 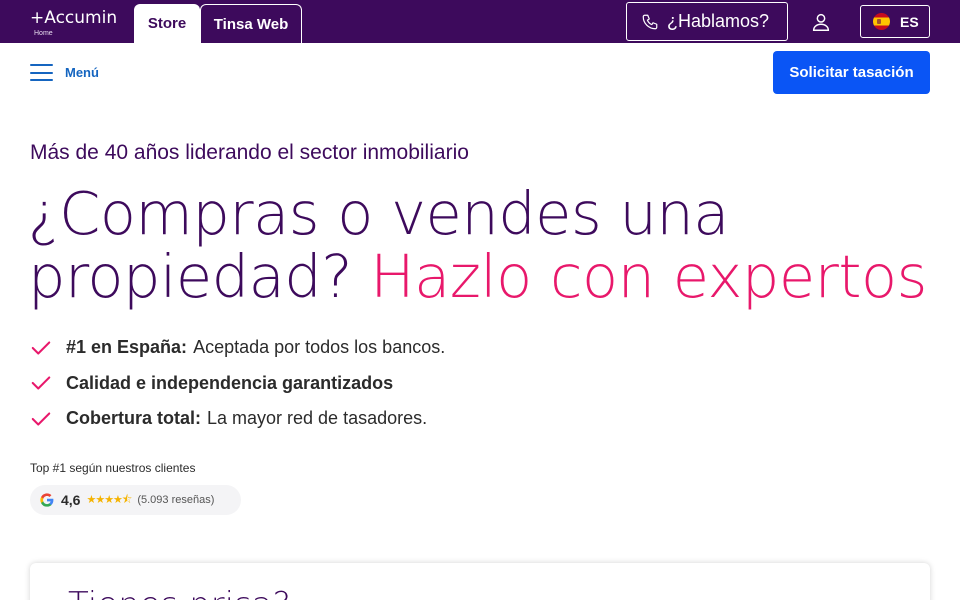 What do you see at coordinates (480, 581) in the screenshot?
I see `quick-card: Tienes prisa?` at bounding box center [480, 581].